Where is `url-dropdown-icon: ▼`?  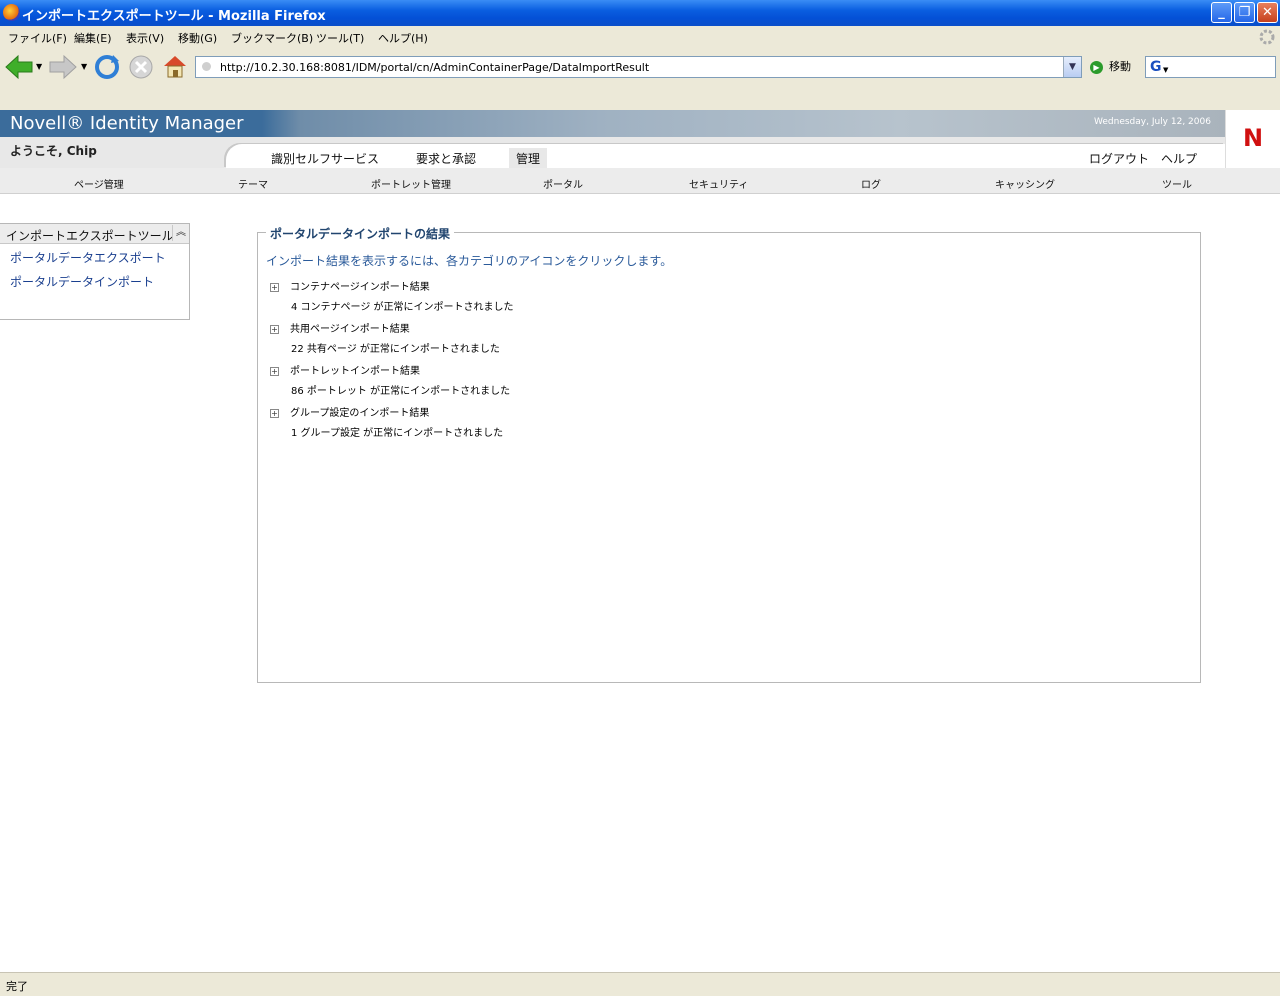
url-dropdown-icon: ▼ is located at coordinates (1072, 67).